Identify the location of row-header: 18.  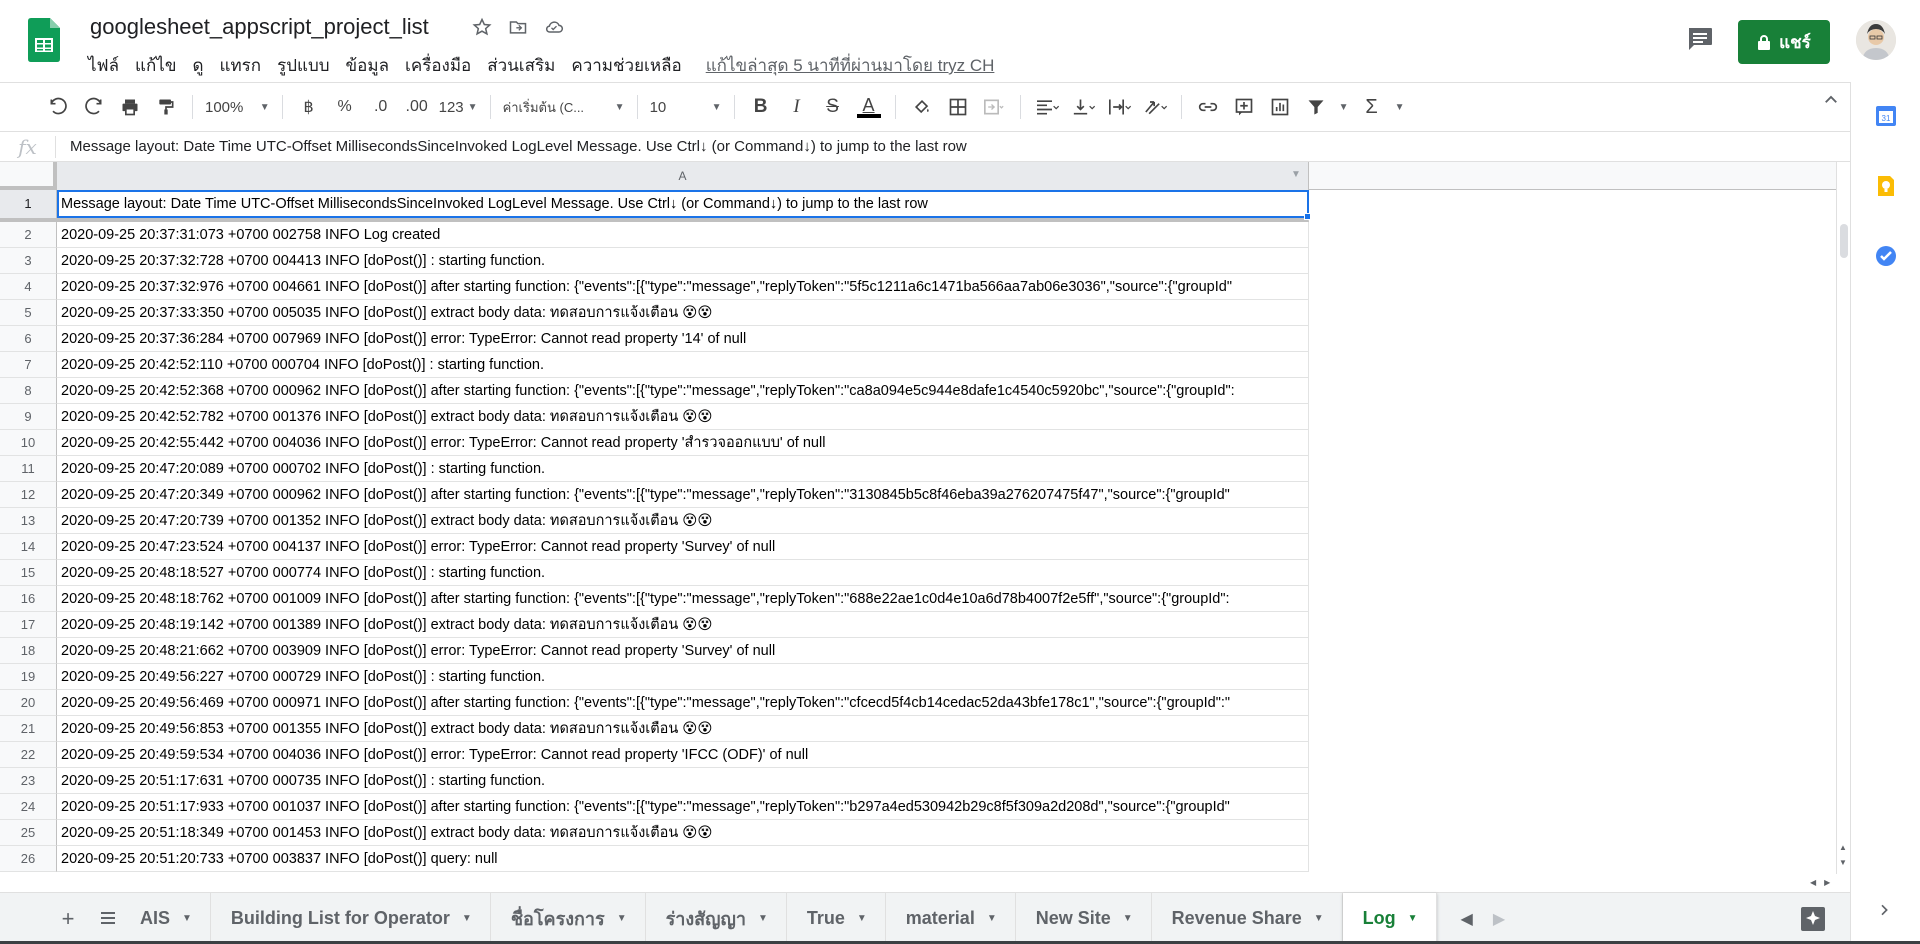
(28, 651).